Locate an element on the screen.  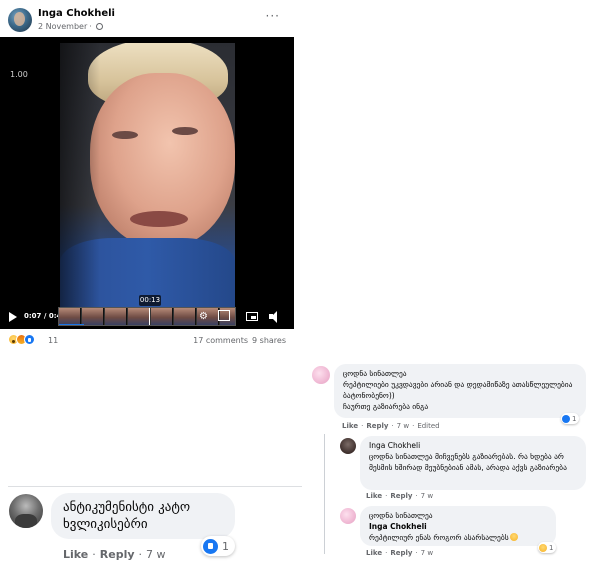
current-time: 0:07 is located at coordinates (33, 316).